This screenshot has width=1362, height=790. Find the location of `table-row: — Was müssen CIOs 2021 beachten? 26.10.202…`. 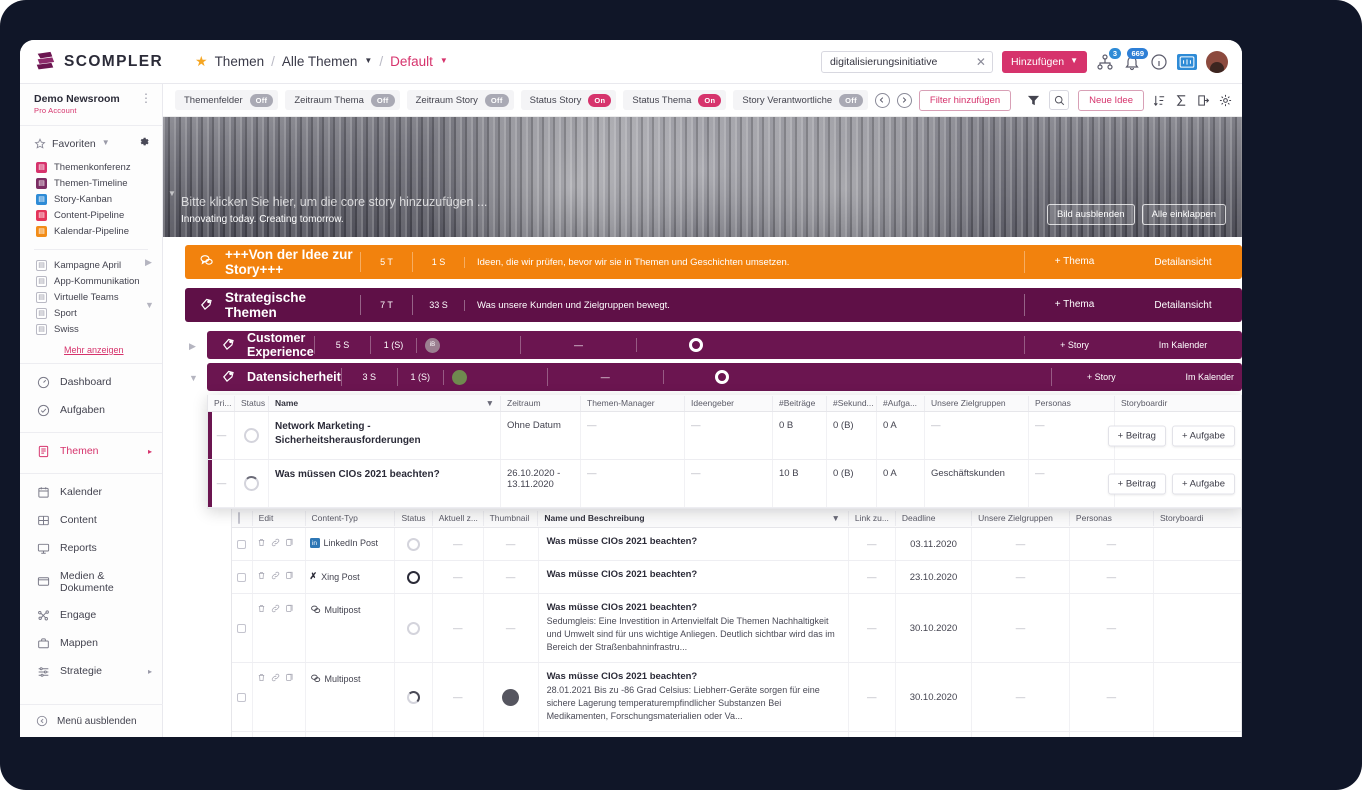

table-row: — Was müssen CIOs 2021 beachten? 26.10.202… is located at coordinates (724, 484).